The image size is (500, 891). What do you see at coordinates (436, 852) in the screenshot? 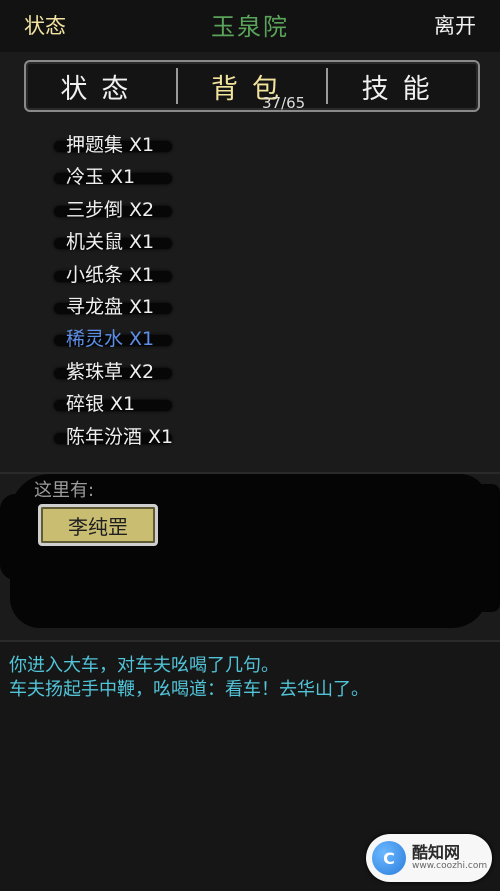
I see `watermark-name: 酷知网` at bounding box center [436, 852].